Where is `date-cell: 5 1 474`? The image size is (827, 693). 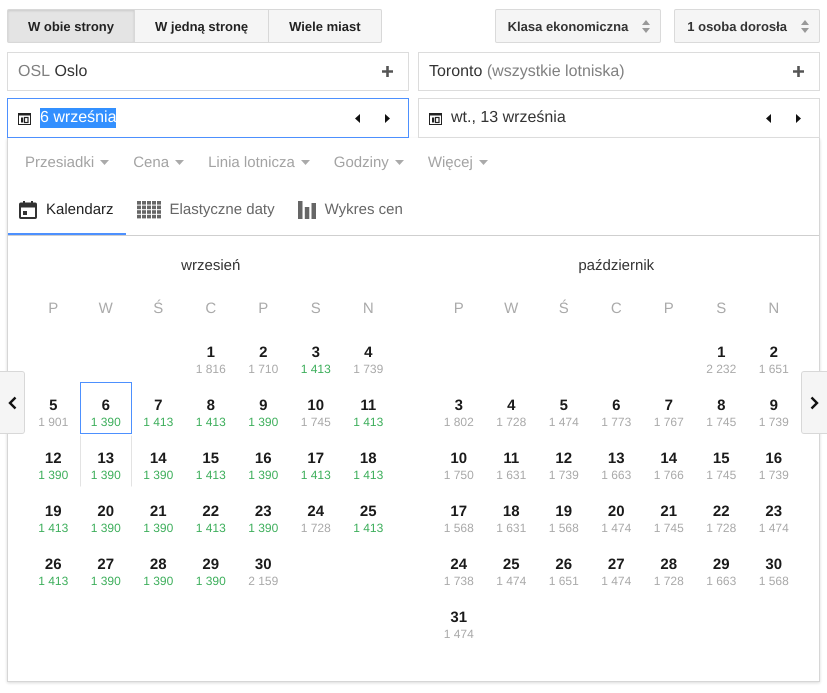
date-cell: 5 1 474 is located at coordinates (564, 408).